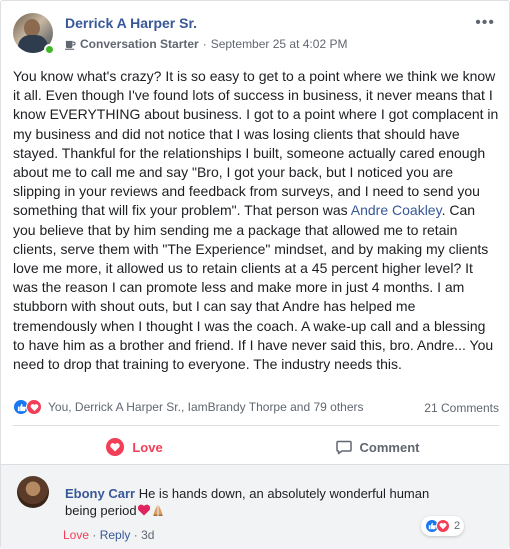 The height and width of the screenshot is (549, 510). I want to click on comment-reaction-count: 2, so click(457, 526).